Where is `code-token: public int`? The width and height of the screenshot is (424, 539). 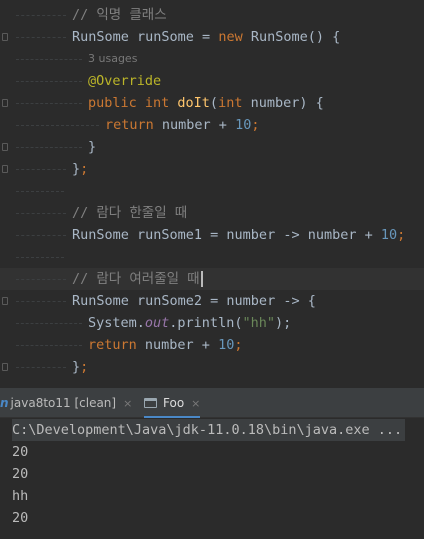
code-token: public int is located at coordinates (133, 103).